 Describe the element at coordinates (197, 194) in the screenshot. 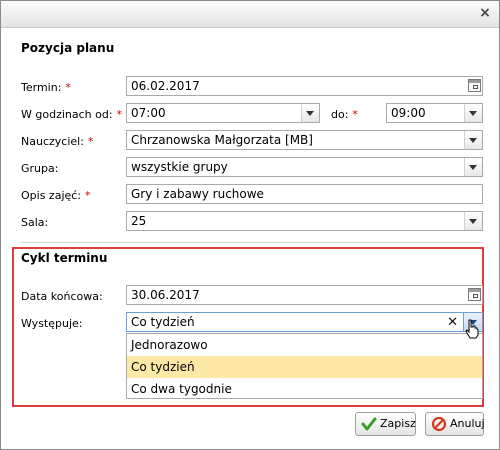

I see `description-value: Gry i zabawy ruchowe` at that location.